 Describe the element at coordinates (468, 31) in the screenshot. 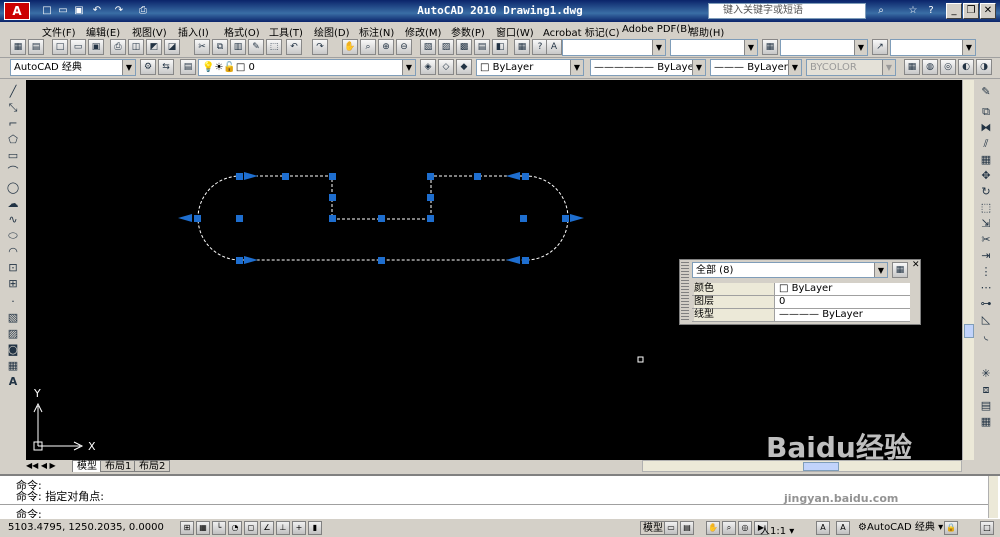

I see `menu-parametric: 参数(P)` at that location.